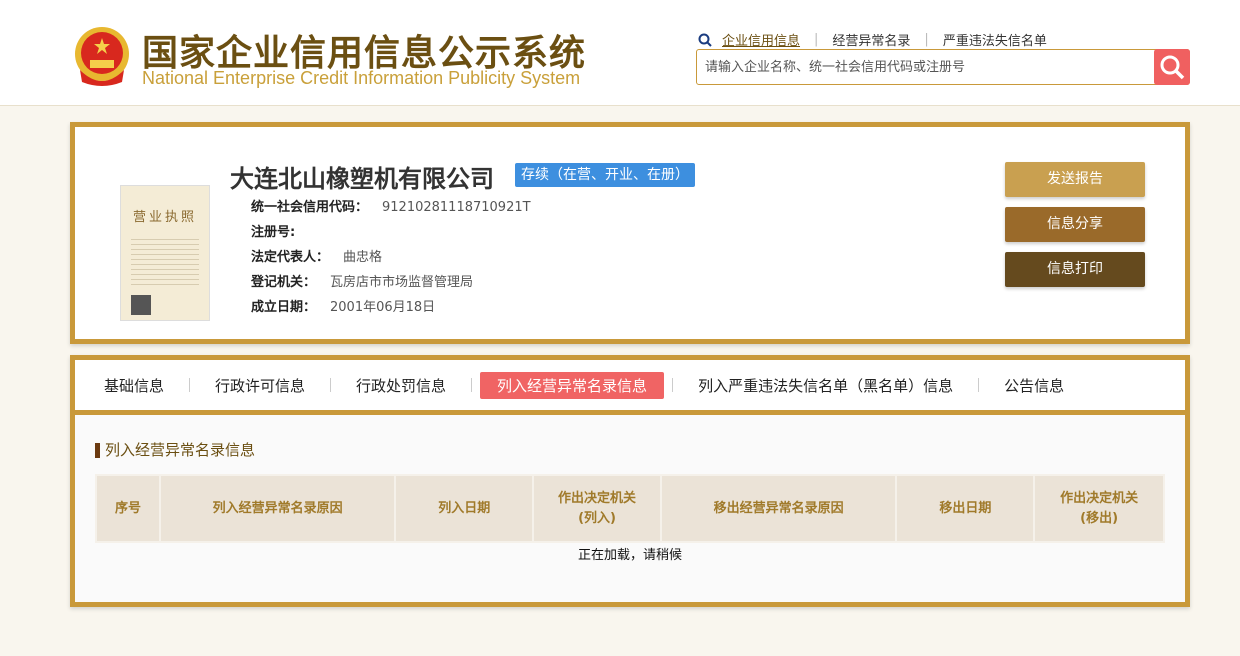 The width and height of the screenshot is (1240, 656). What do you see at coordinates (164, 217) in the screenshot?
I see `license-title: 营业执照` at bounding box center [164, 217].